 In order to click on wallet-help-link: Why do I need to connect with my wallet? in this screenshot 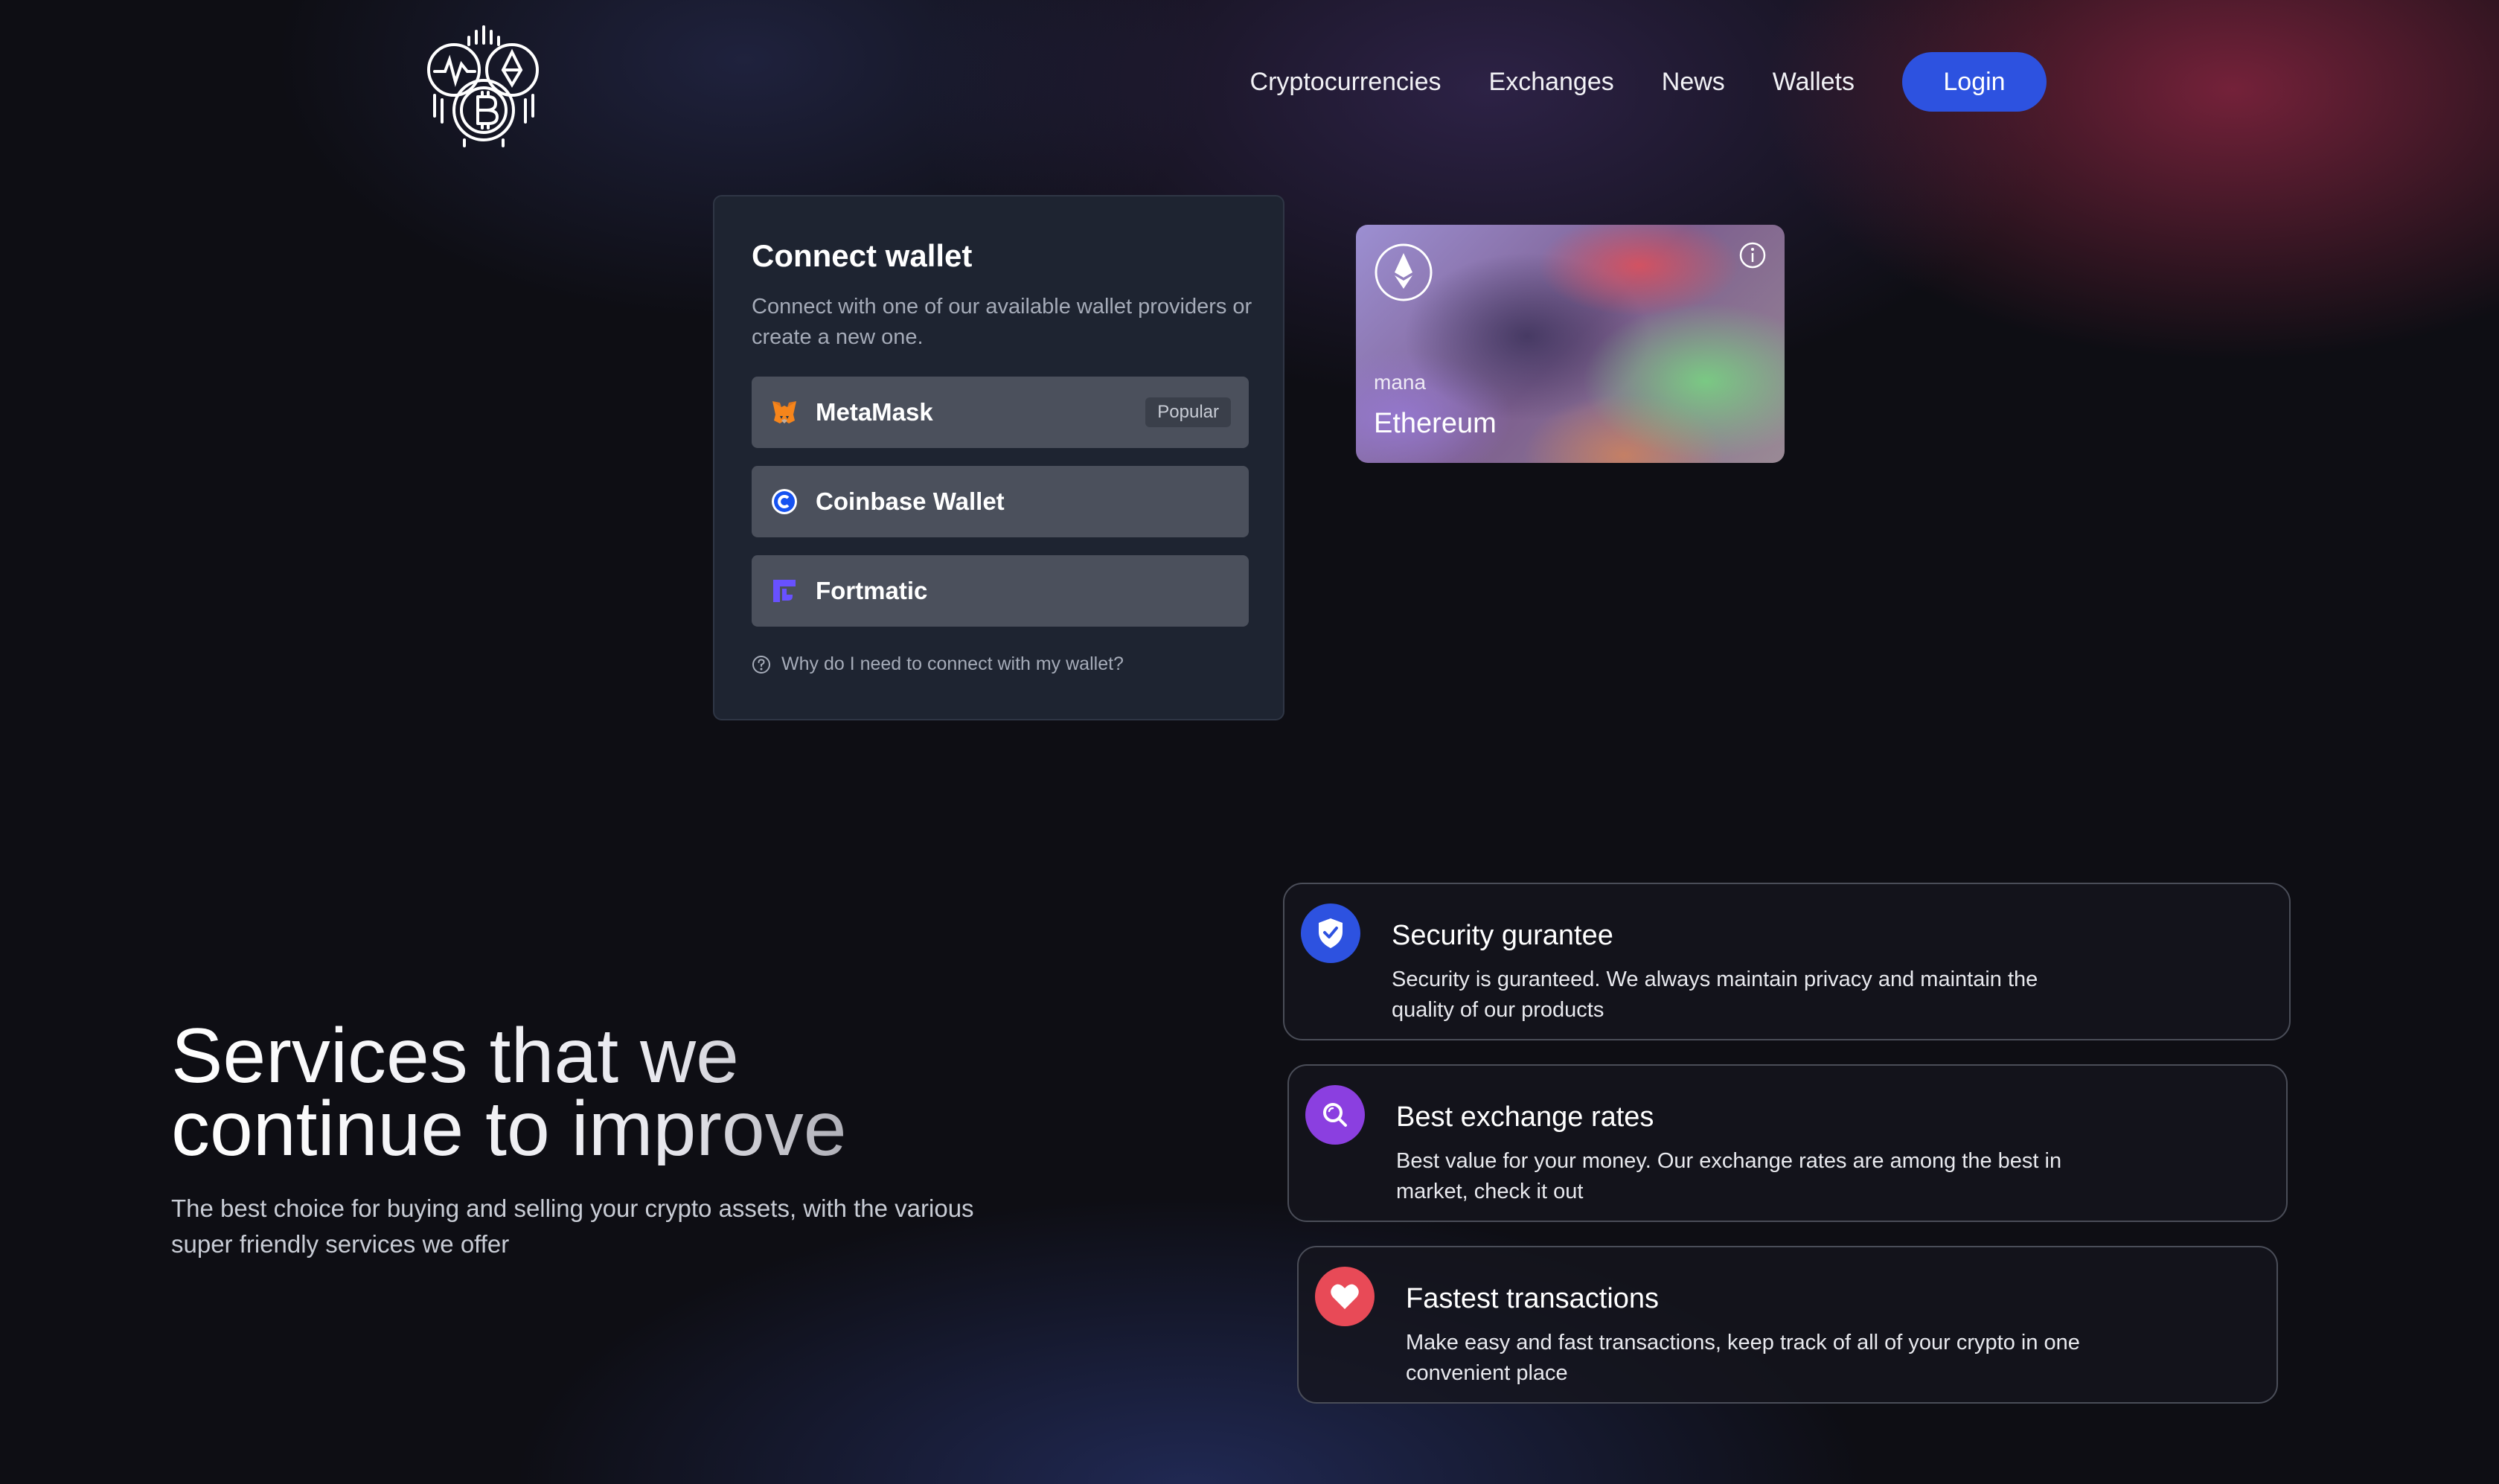, I will do `click(938, 664)`.